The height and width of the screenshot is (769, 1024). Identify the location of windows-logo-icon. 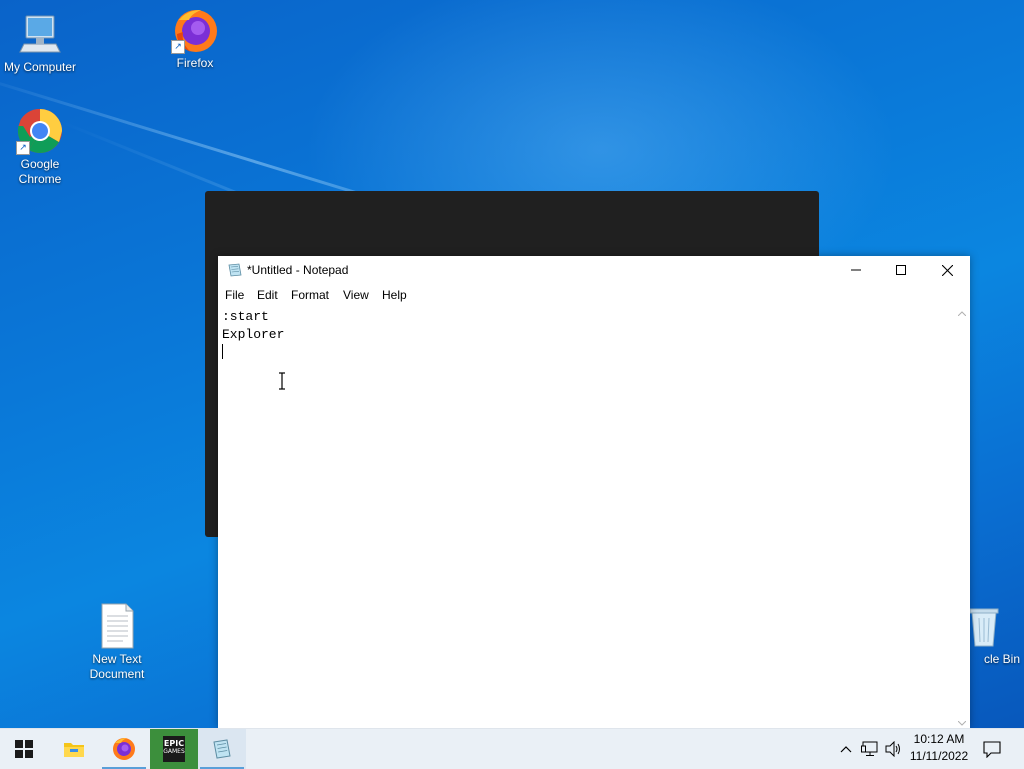
(24, 749).